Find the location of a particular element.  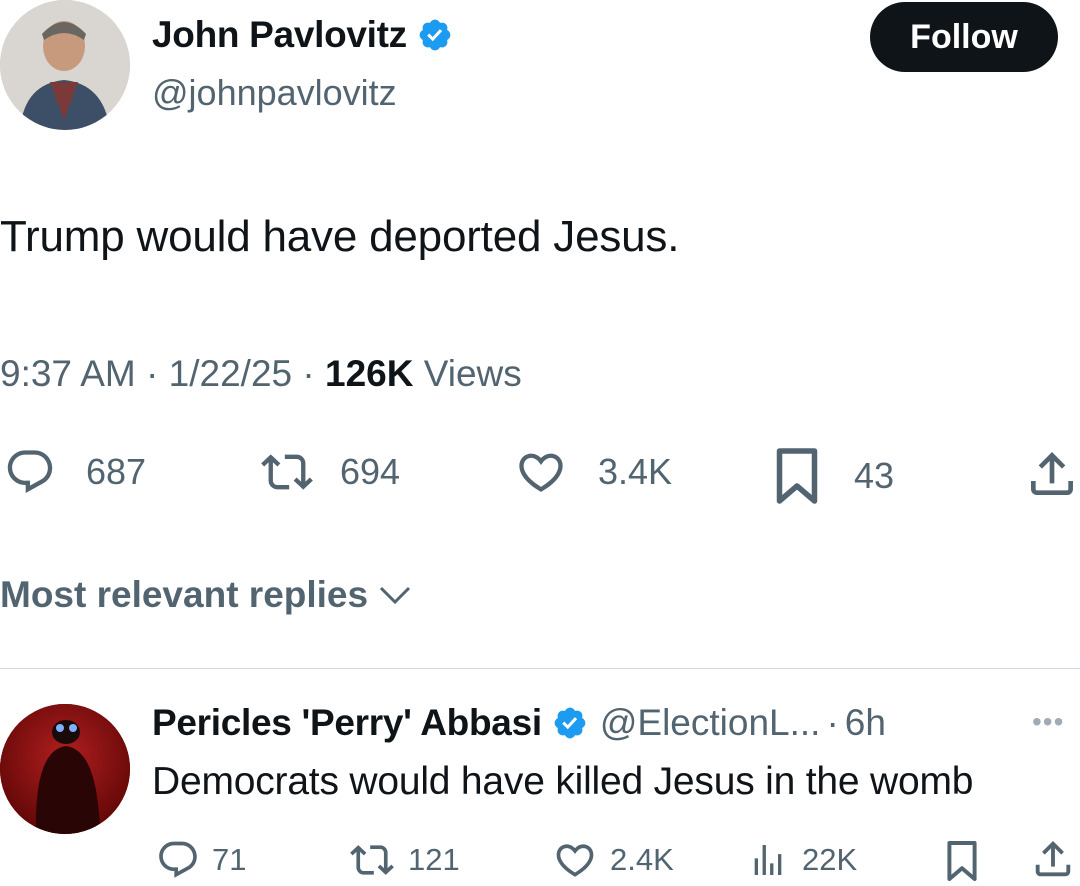

reply-bookmark-action is located at coordinates (962, 861).